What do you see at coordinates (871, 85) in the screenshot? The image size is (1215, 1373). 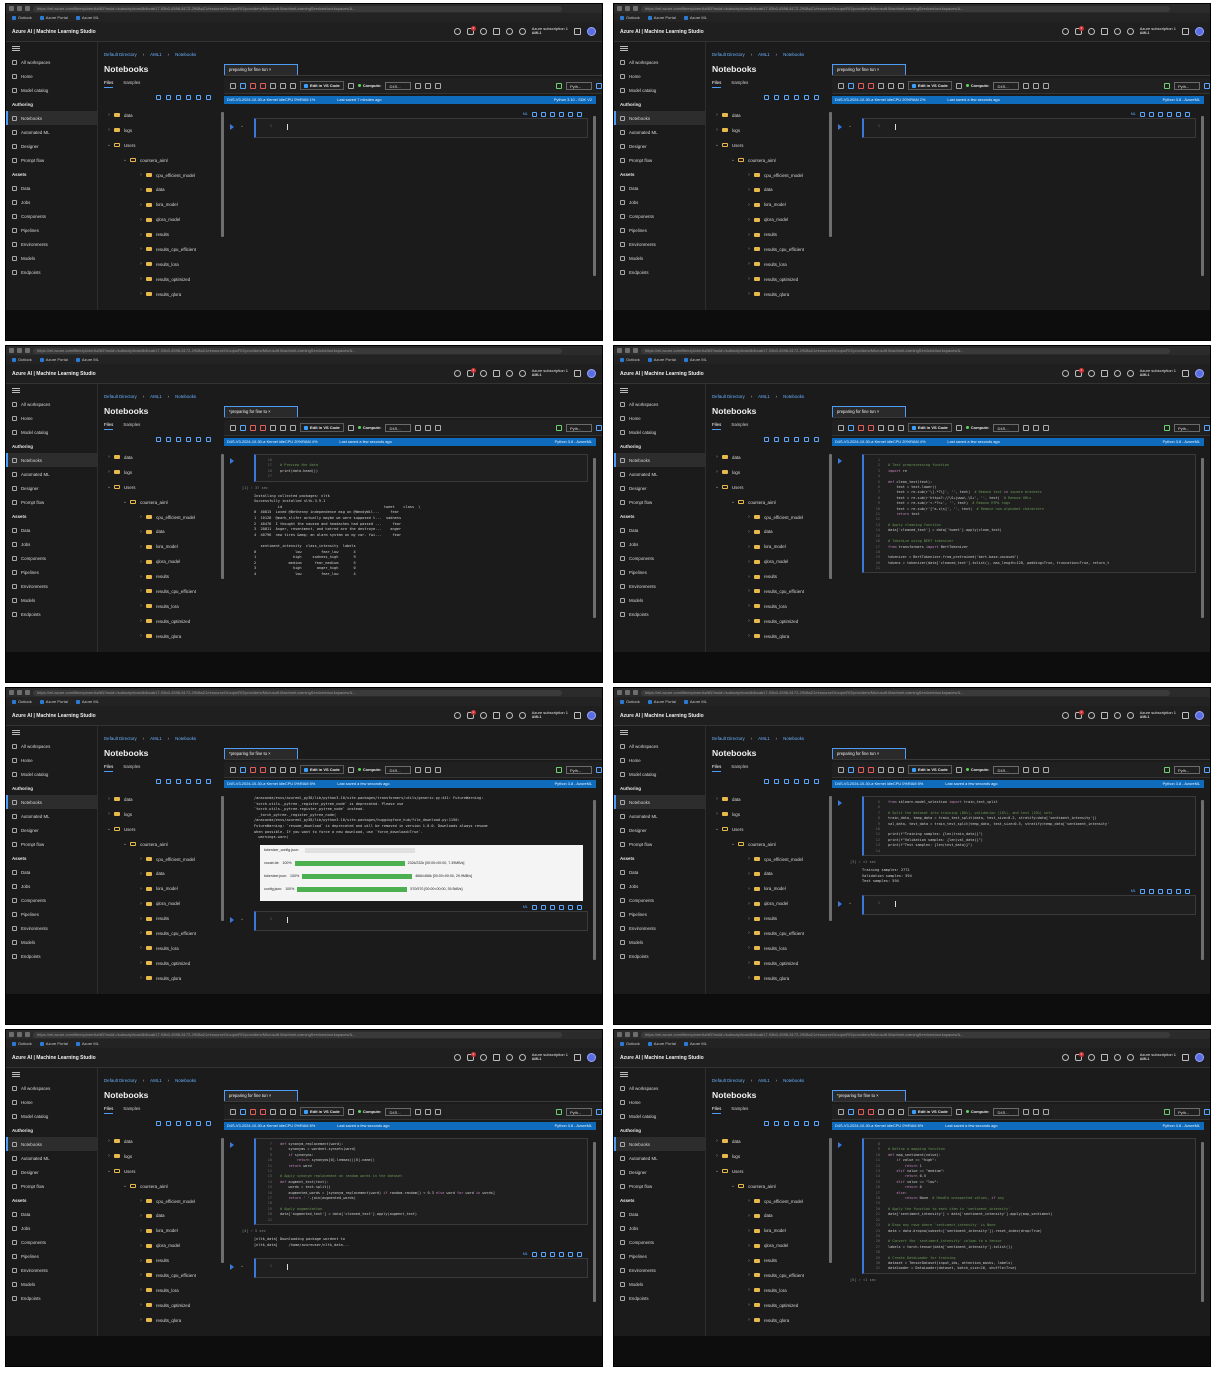 I see `restart-icon` at bounding box center [871, 85].